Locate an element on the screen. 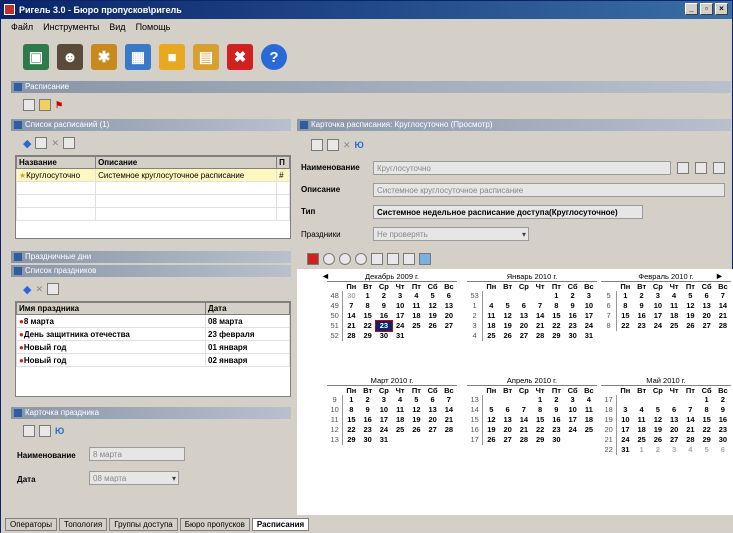 The image size is (733, 533). schedule-name-field: Круглосуточно is located at coordinates (522, 168).